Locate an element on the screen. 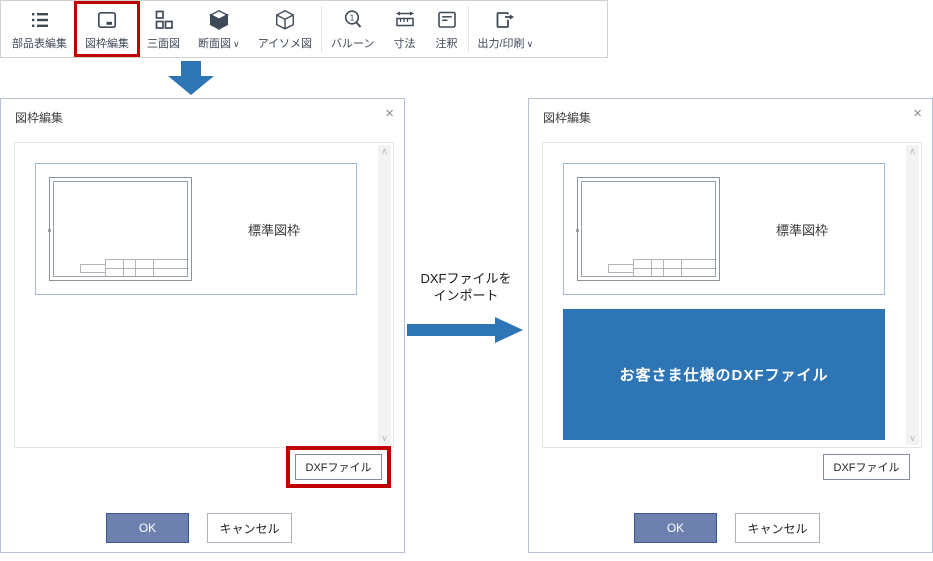  toolbar-item-section-view: 断面図 ∨ is located at coordinates (219, 29).